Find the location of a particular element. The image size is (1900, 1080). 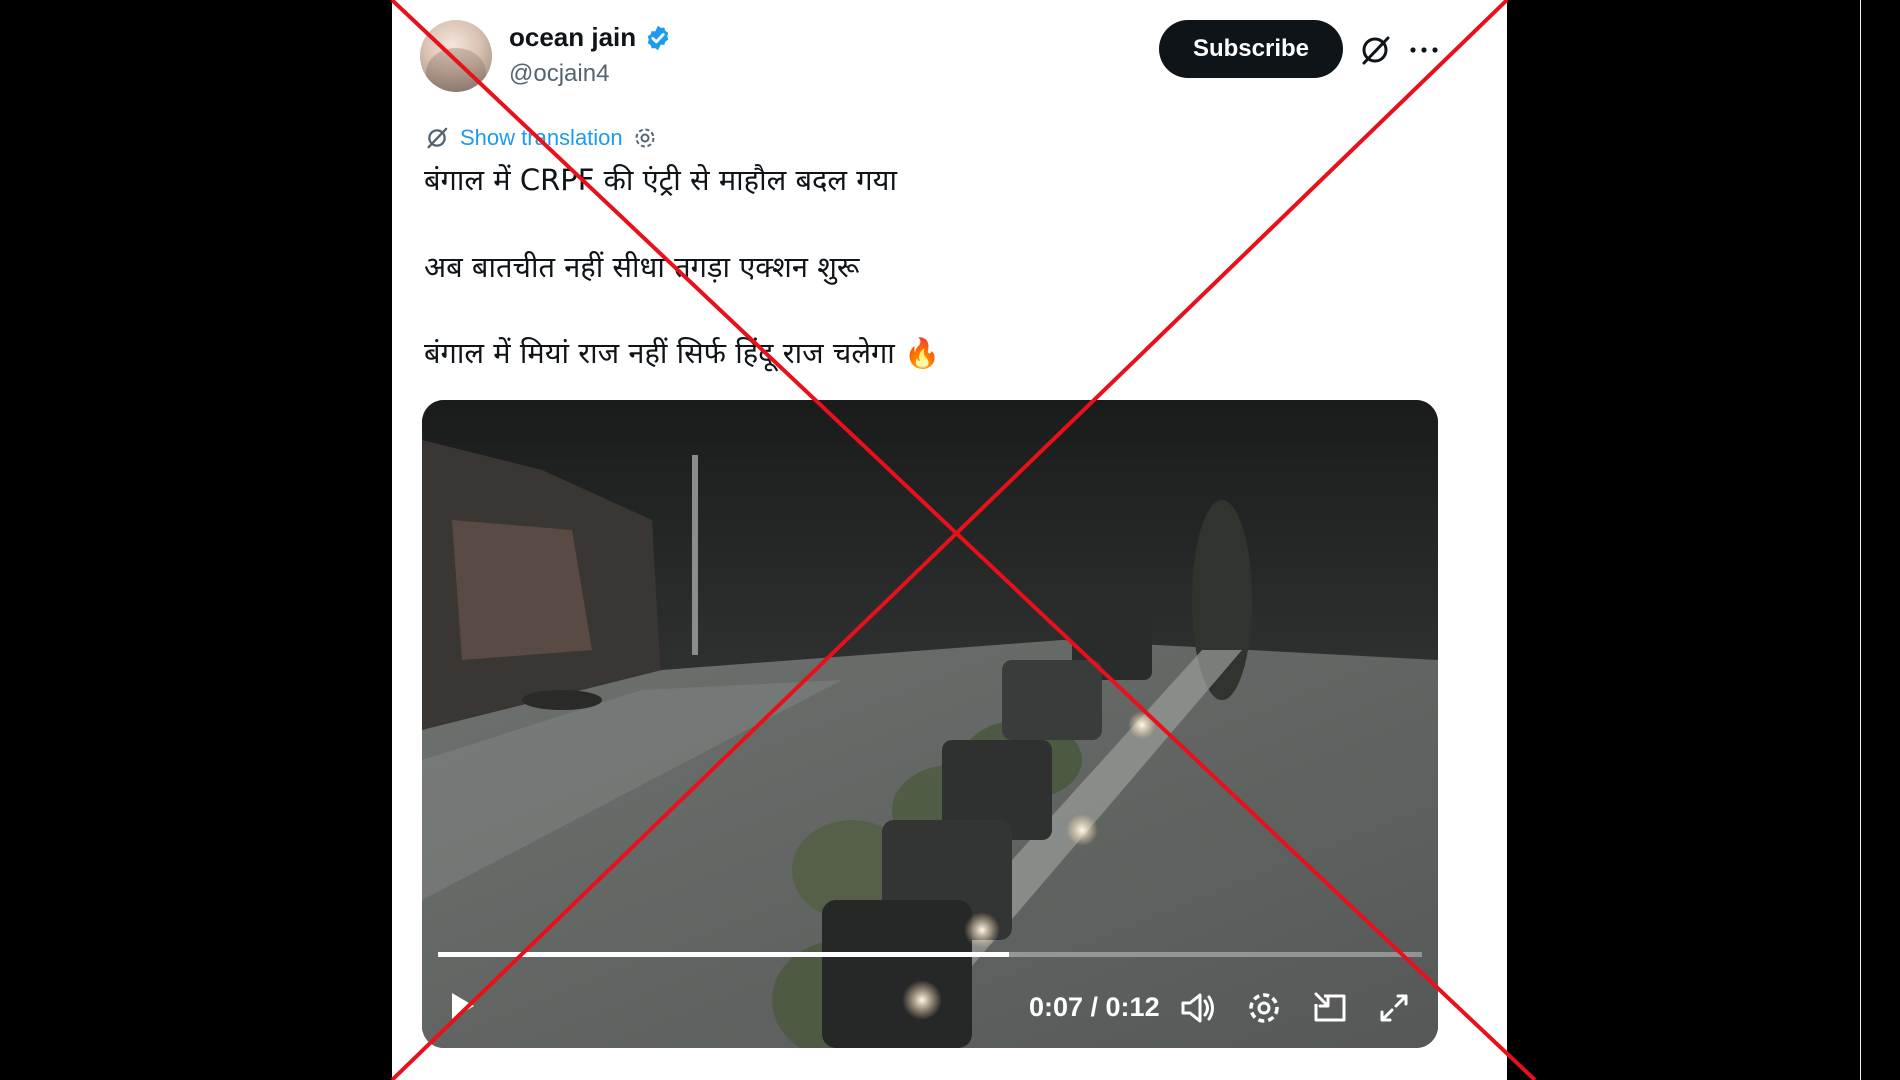

column-divider is located at coordinates (1860, 540).